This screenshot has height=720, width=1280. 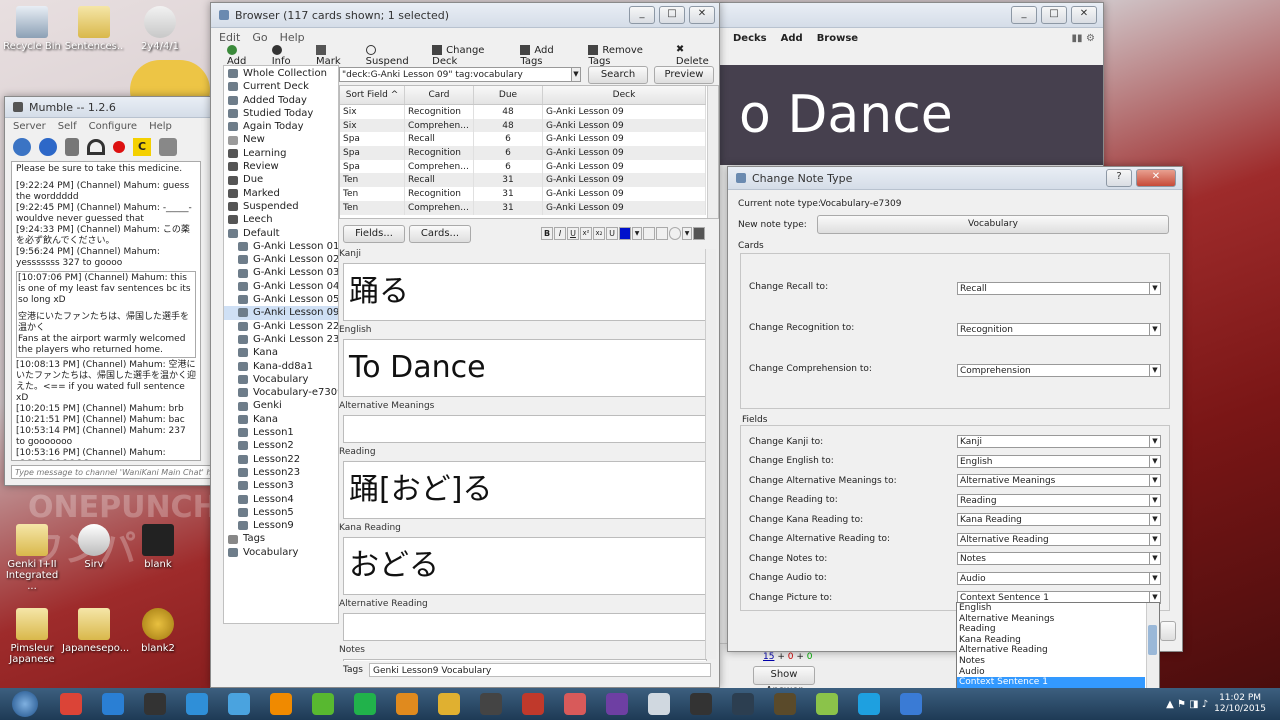 I want to click on star-icon, so click(x=239, y=704).